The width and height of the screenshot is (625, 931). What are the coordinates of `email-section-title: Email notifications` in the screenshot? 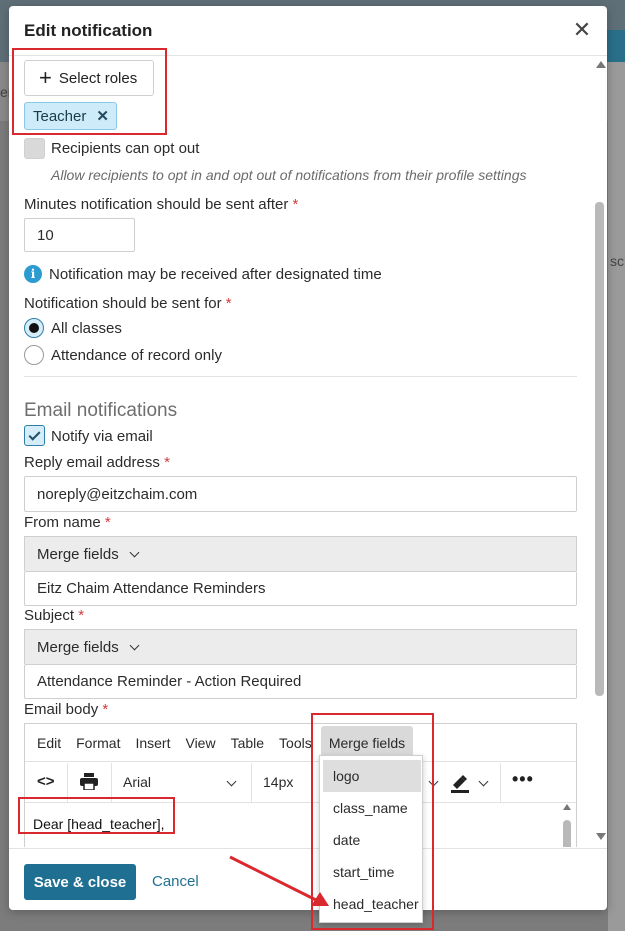 It's located at (101, 410).